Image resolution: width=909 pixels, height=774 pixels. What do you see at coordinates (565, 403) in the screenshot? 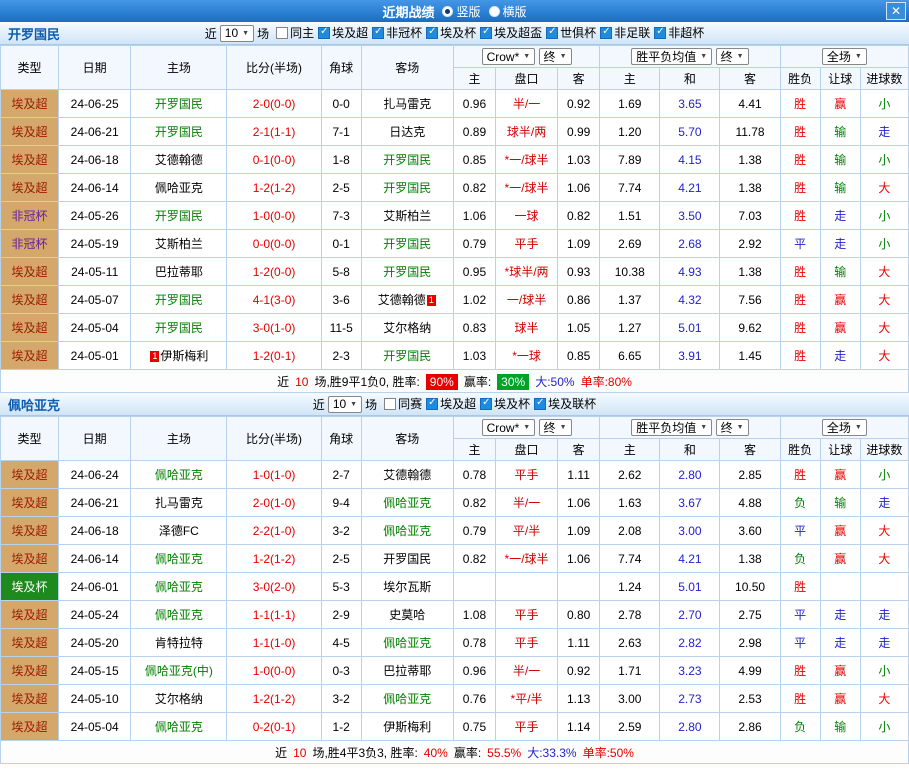
I see `league-filter: 埃及联杯` at bounding box center [565, 403].